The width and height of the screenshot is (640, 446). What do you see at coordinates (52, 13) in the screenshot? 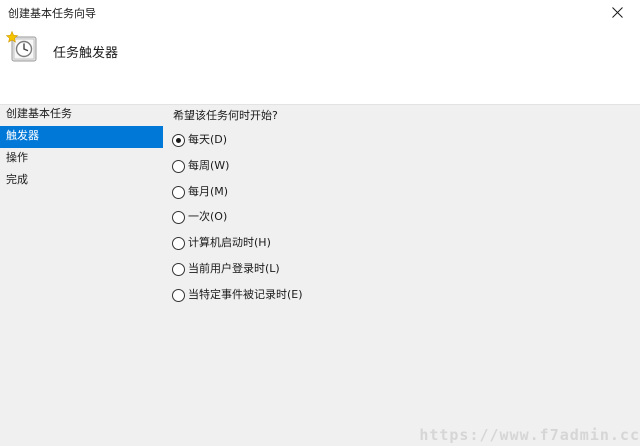
I see `window-title: 创建基本任务向导` at bounding box center [52, 13].